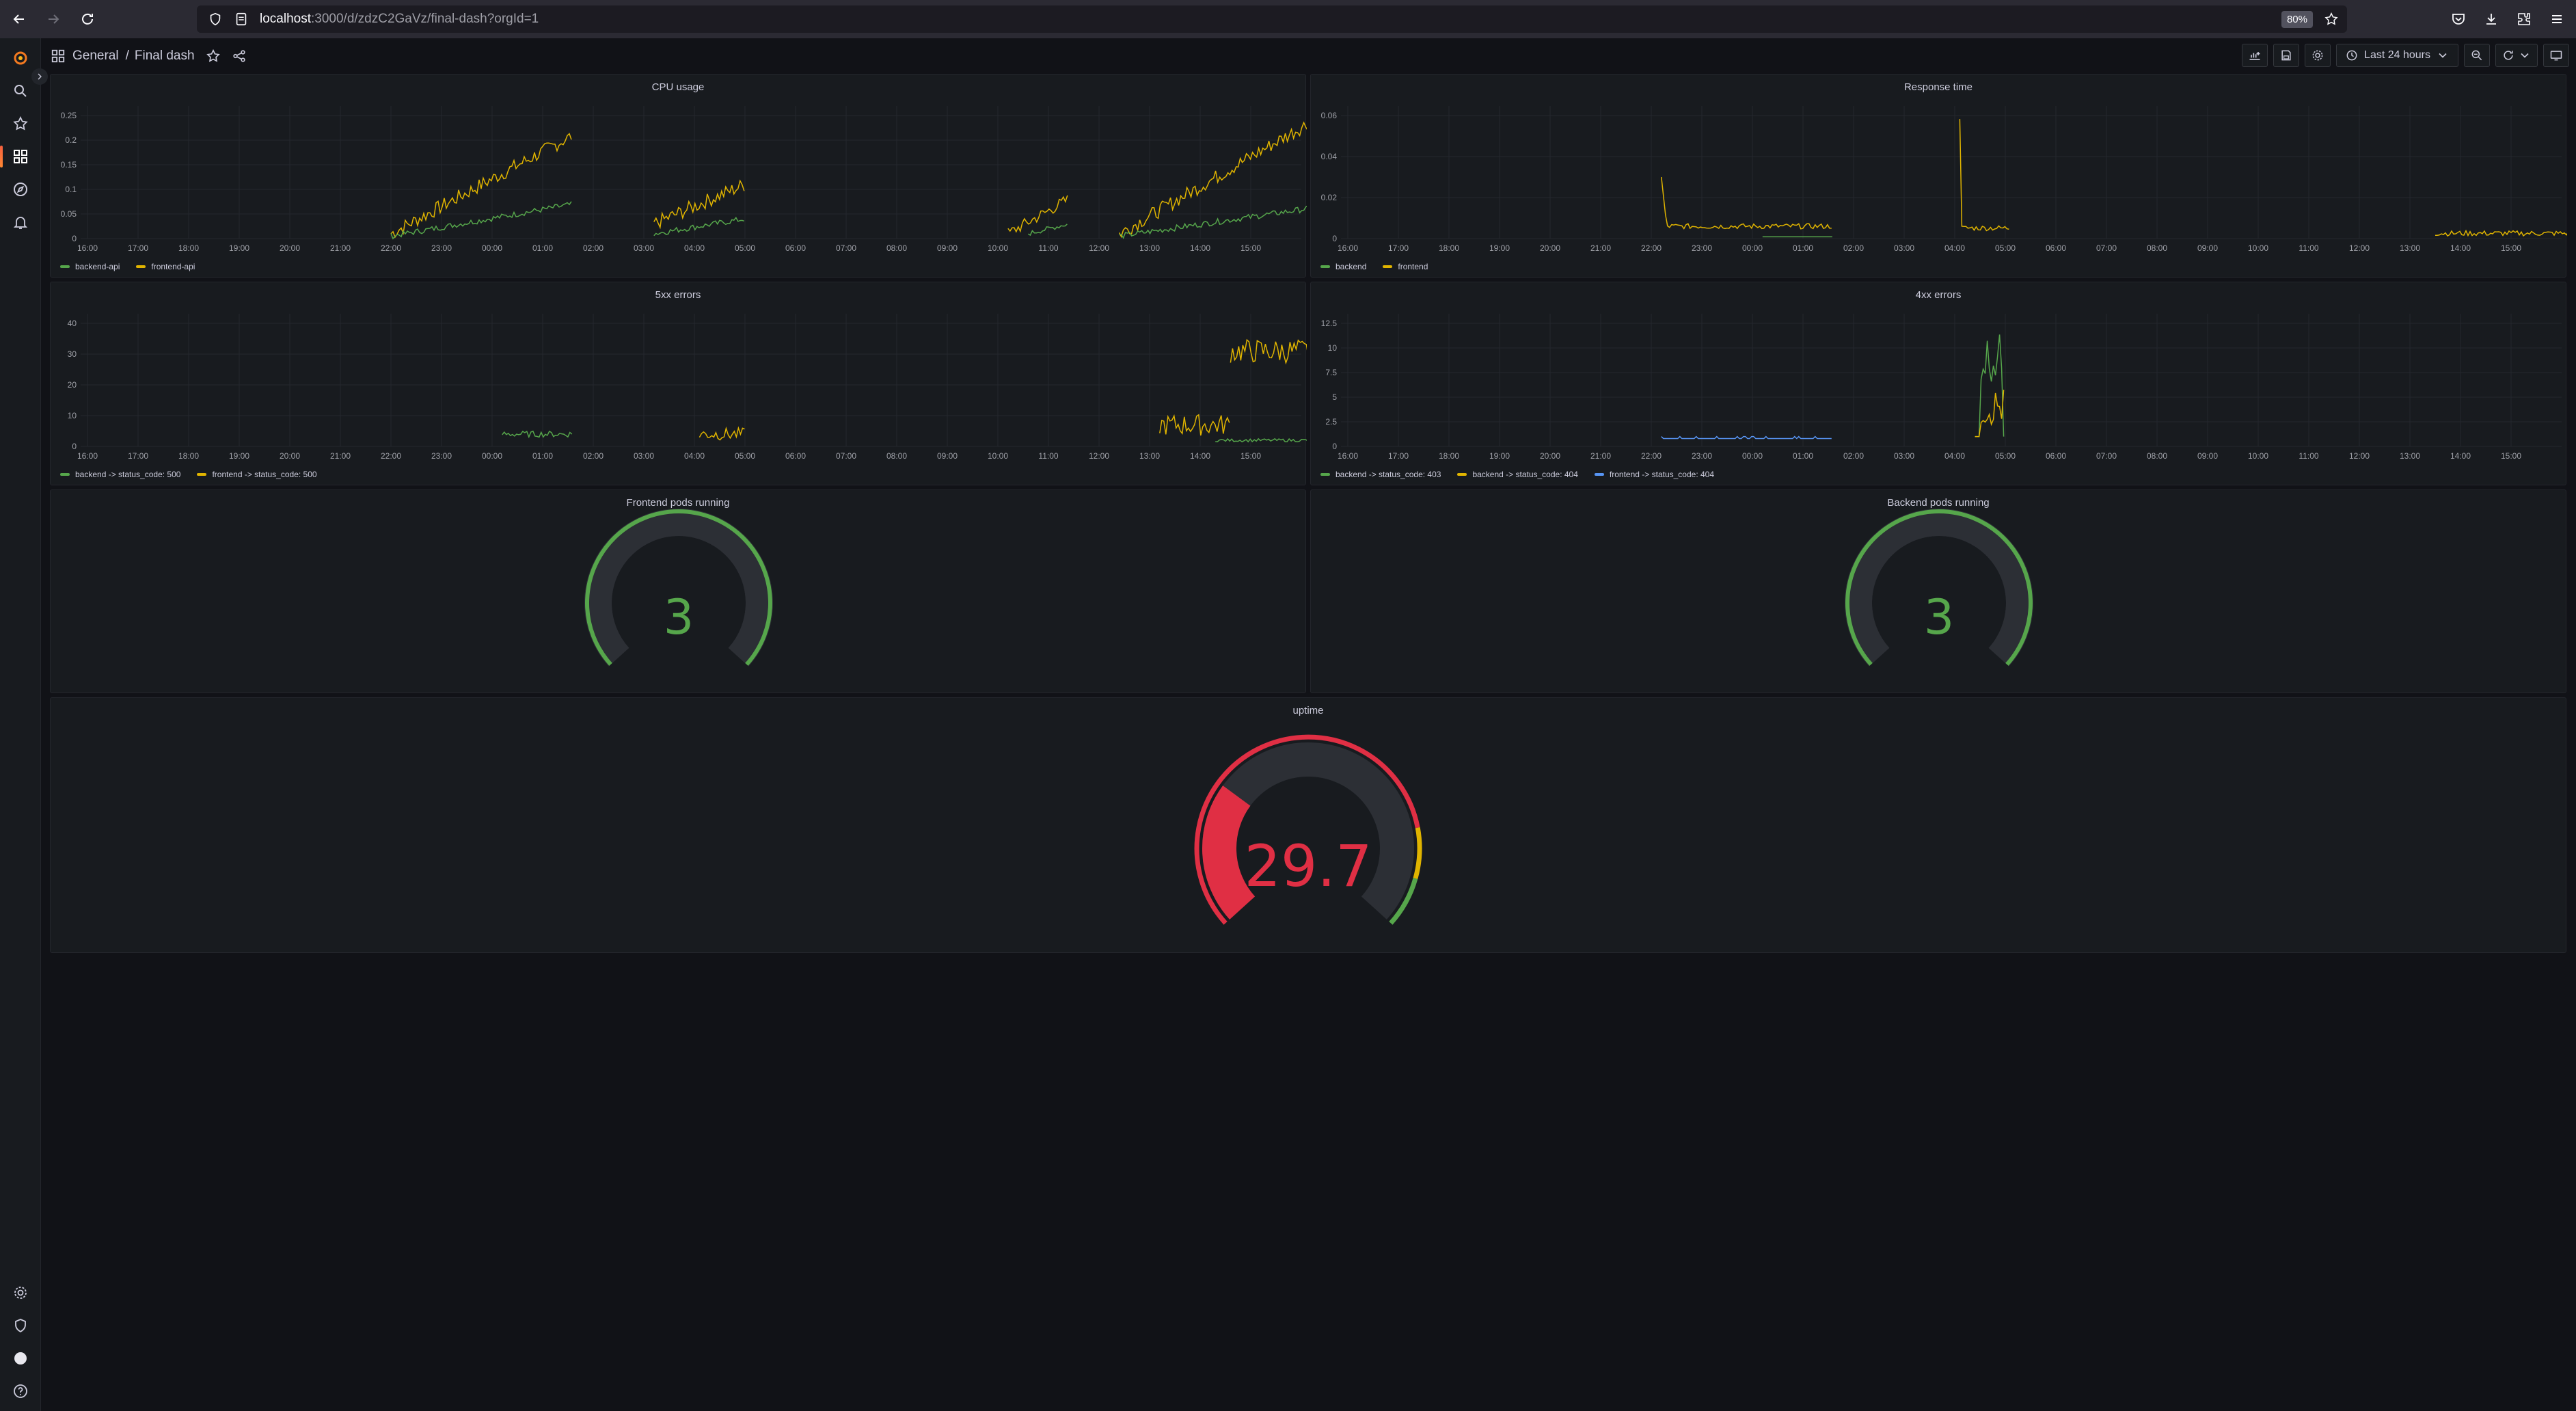 This screenshot has height=1411, width=2576. Describe the element at coordinates (1330, 115) in the screenshot. I see `y-tick-label: 0.06` at that location.